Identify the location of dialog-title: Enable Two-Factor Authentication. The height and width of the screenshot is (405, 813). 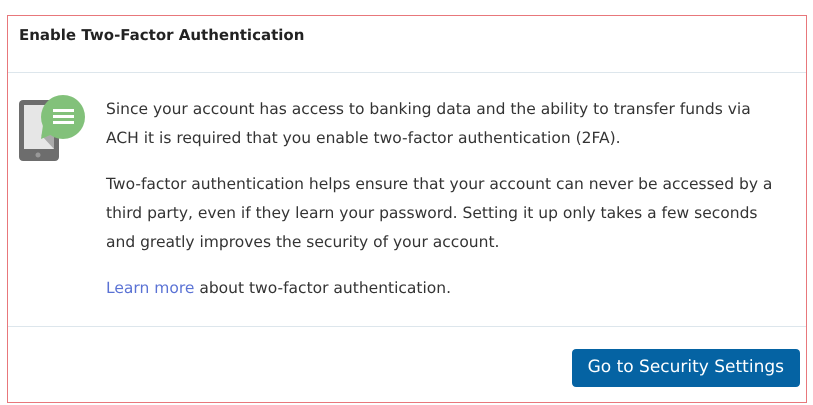
(162, 35).